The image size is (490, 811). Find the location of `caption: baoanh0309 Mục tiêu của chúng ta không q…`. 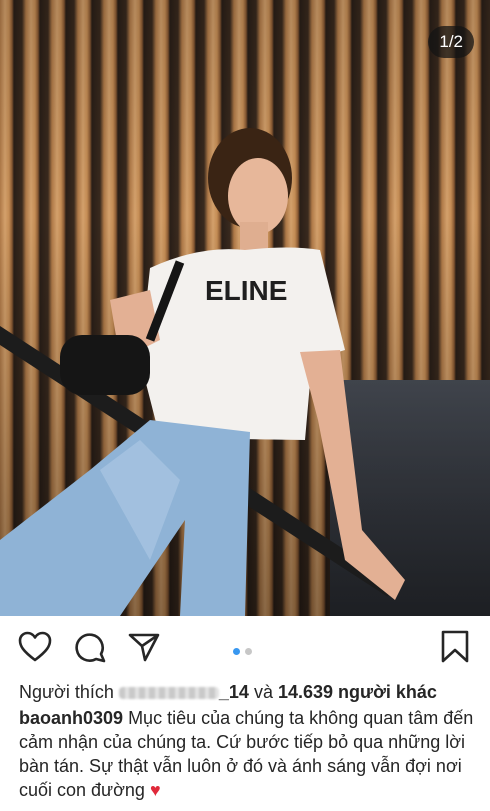

caption: baoanh0309 Mục tiêu của chúng ta không q… is located at coordinates (247, 754).